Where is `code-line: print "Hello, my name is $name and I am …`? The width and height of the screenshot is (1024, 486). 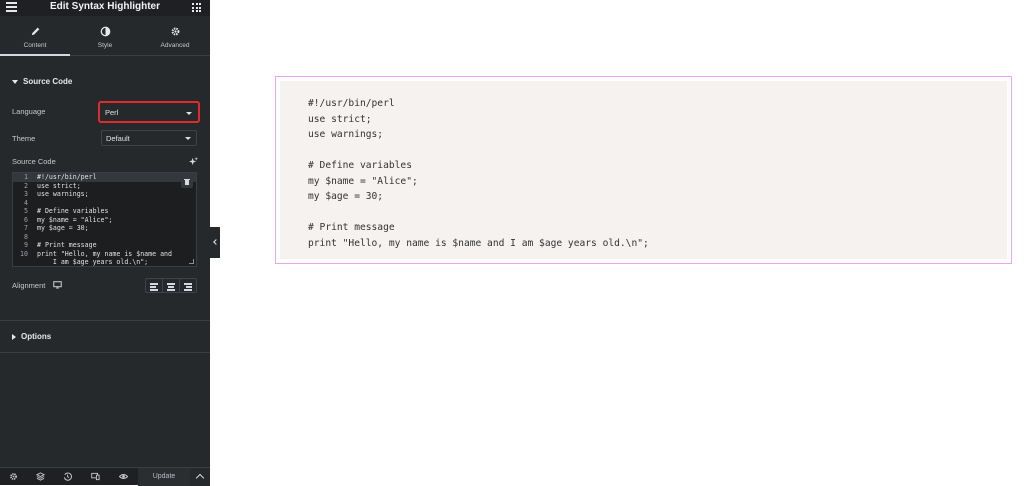 code-line: print "Hello, my name is $name and I am … is located at coordinates (478, 243).